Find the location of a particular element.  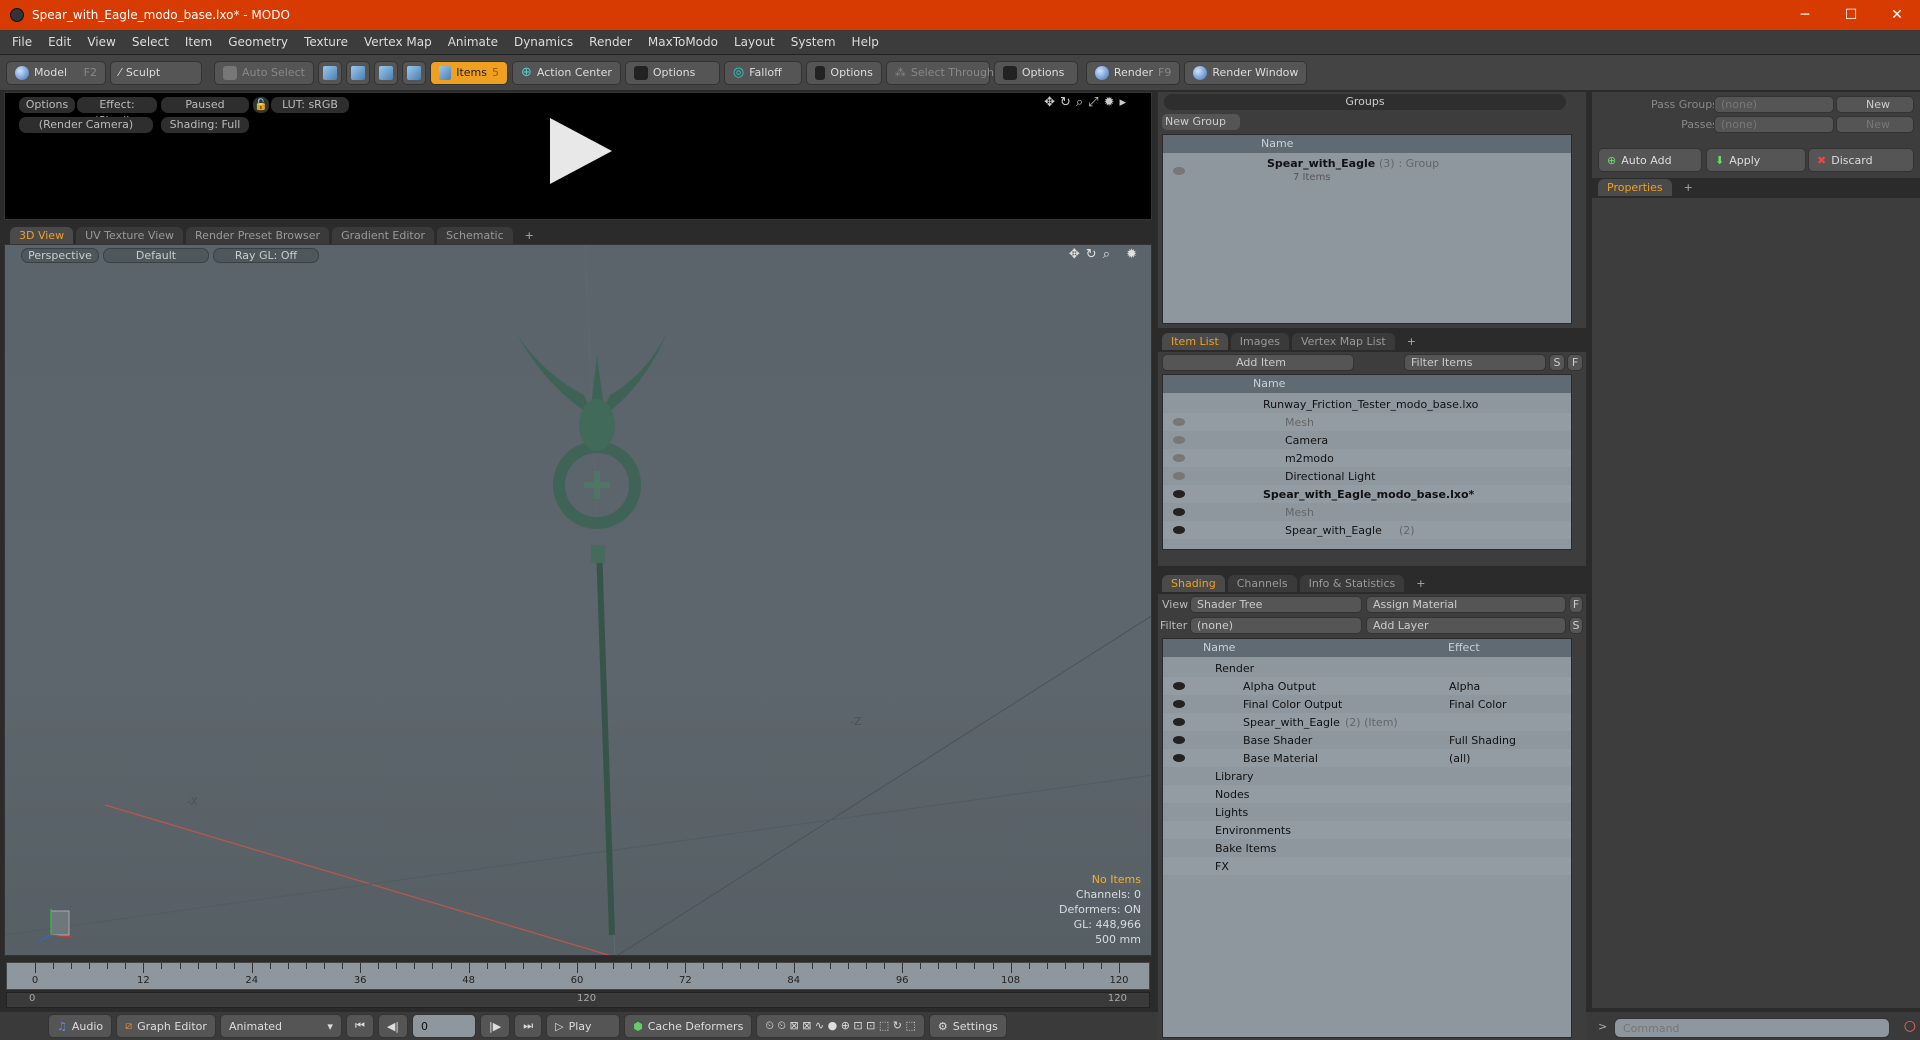

render-window-button: Render Window is located at coordinates (1246, 72).